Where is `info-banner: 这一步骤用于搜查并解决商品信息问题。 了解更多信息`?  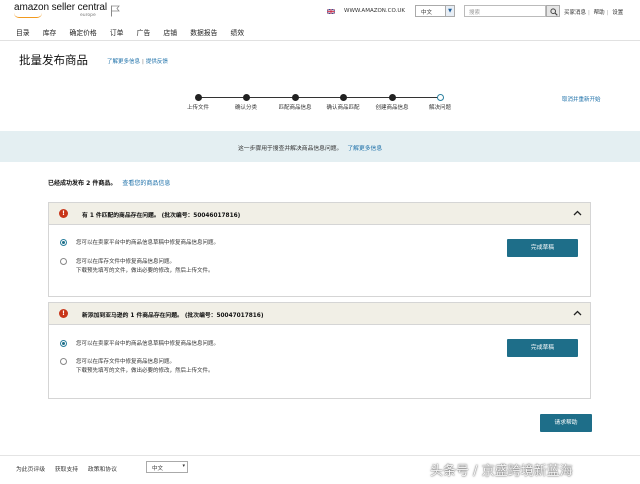
info-banner: 这一步骤用于搜查并解决商品信息问题。 了解更多信息 is located at coordinates (320, 146).